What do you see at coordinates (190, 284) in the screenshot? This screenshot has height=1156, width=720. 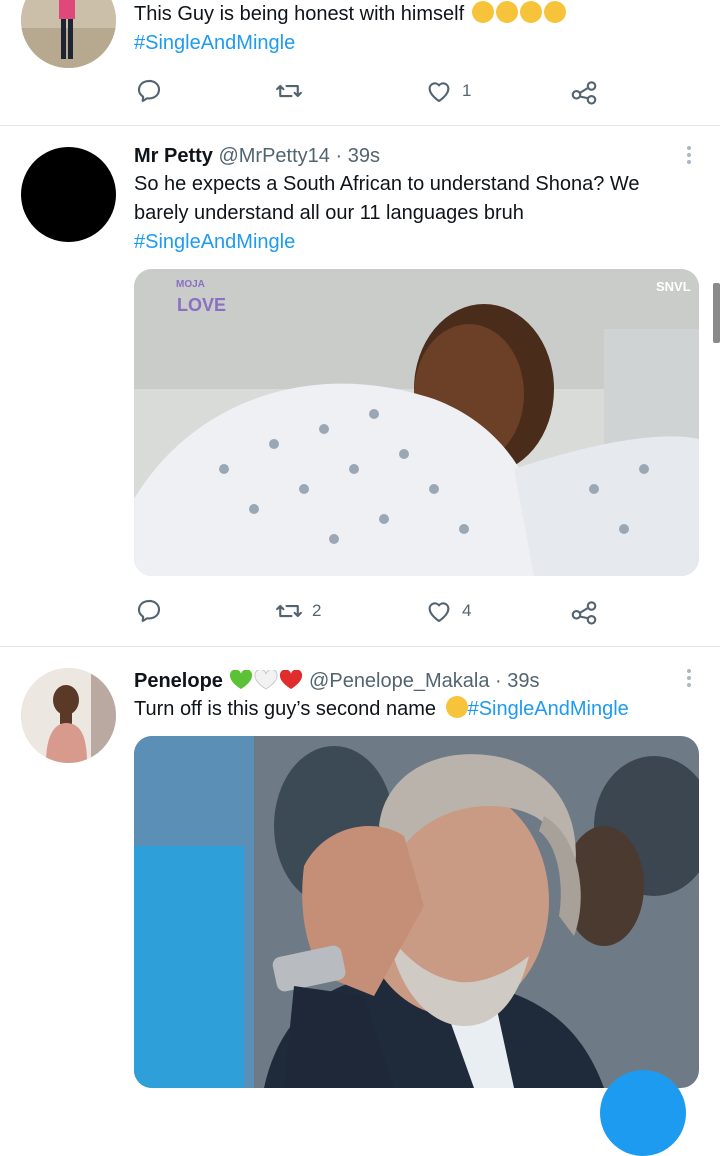 I see `media-logo-top: MOJA` at bounding box center [190, 284].